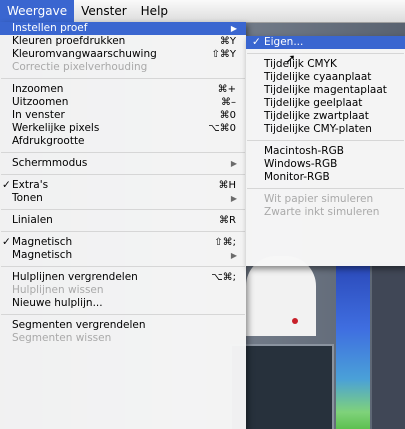  Describe the element at coordinates (226, 89) in the screenshot. I see `keyboard-shortcut: ⌘+` at that location.